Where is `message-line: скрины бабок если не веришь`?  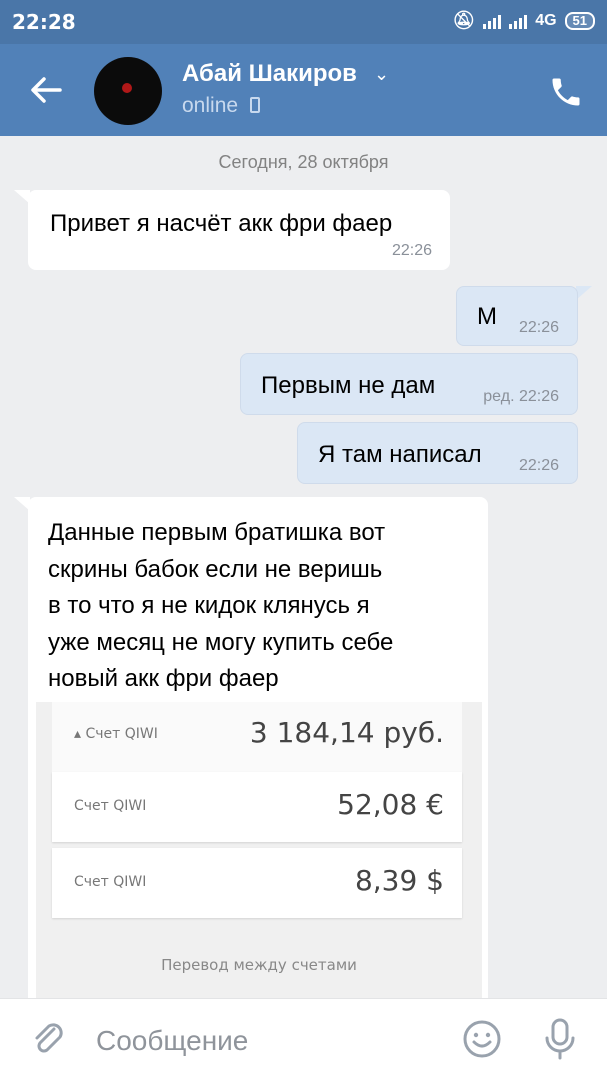 message-line: скрины бабок если не веришь is located at coordinates (215, 569).